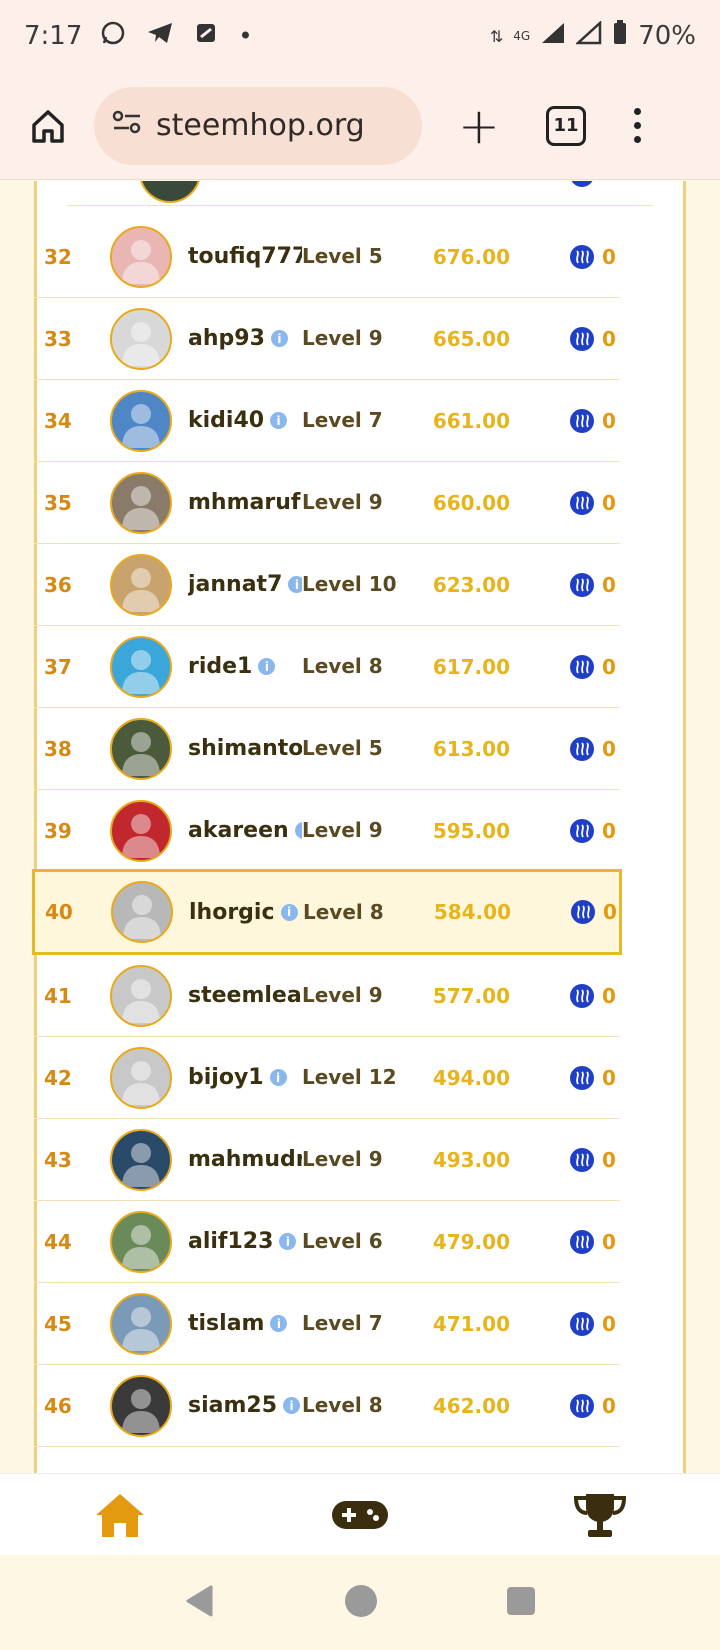  I want to click on username: bijoy1, so click(226, 1077).